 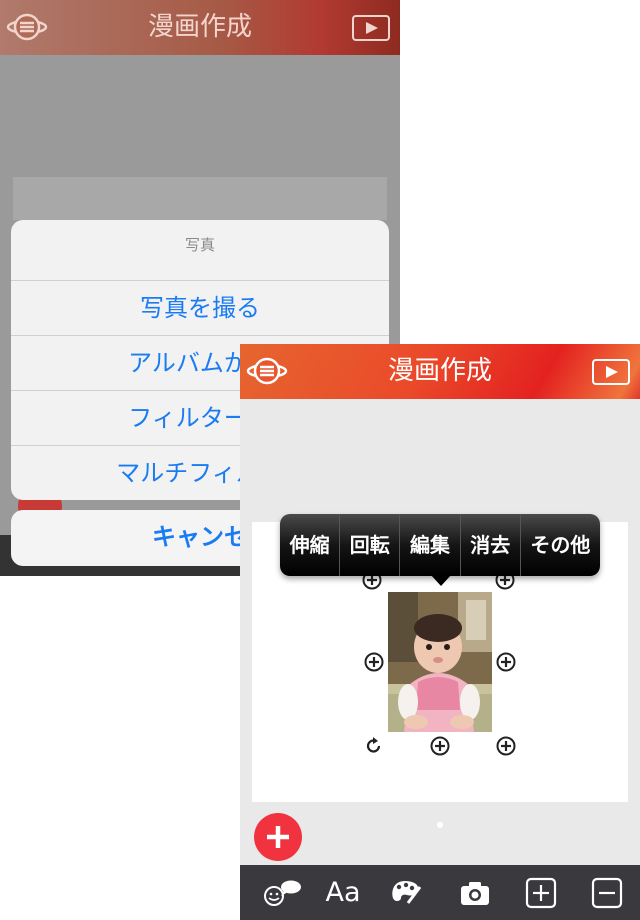 What do you see at coordinates (199, 245) in the screenshot?
I see `action-sheet-title: 写真` at bounding box center [199, 245].